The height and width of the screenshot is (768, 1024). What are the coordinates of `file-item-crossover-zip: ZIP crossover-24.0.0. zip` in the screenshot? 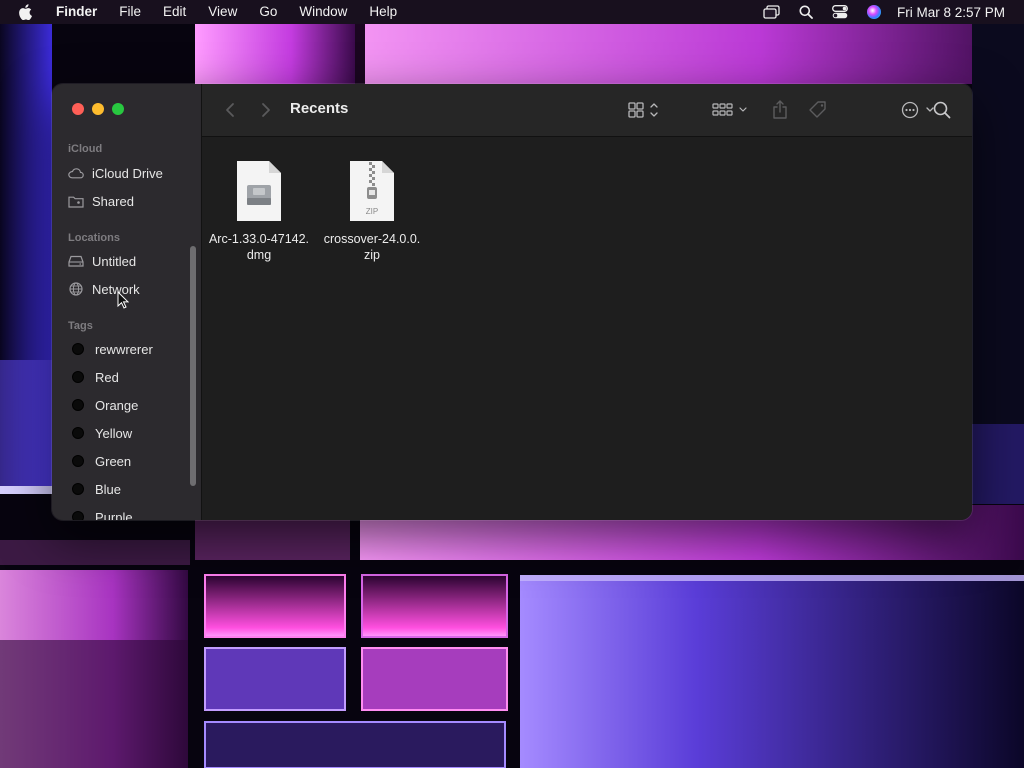 It's located at (372, 211).